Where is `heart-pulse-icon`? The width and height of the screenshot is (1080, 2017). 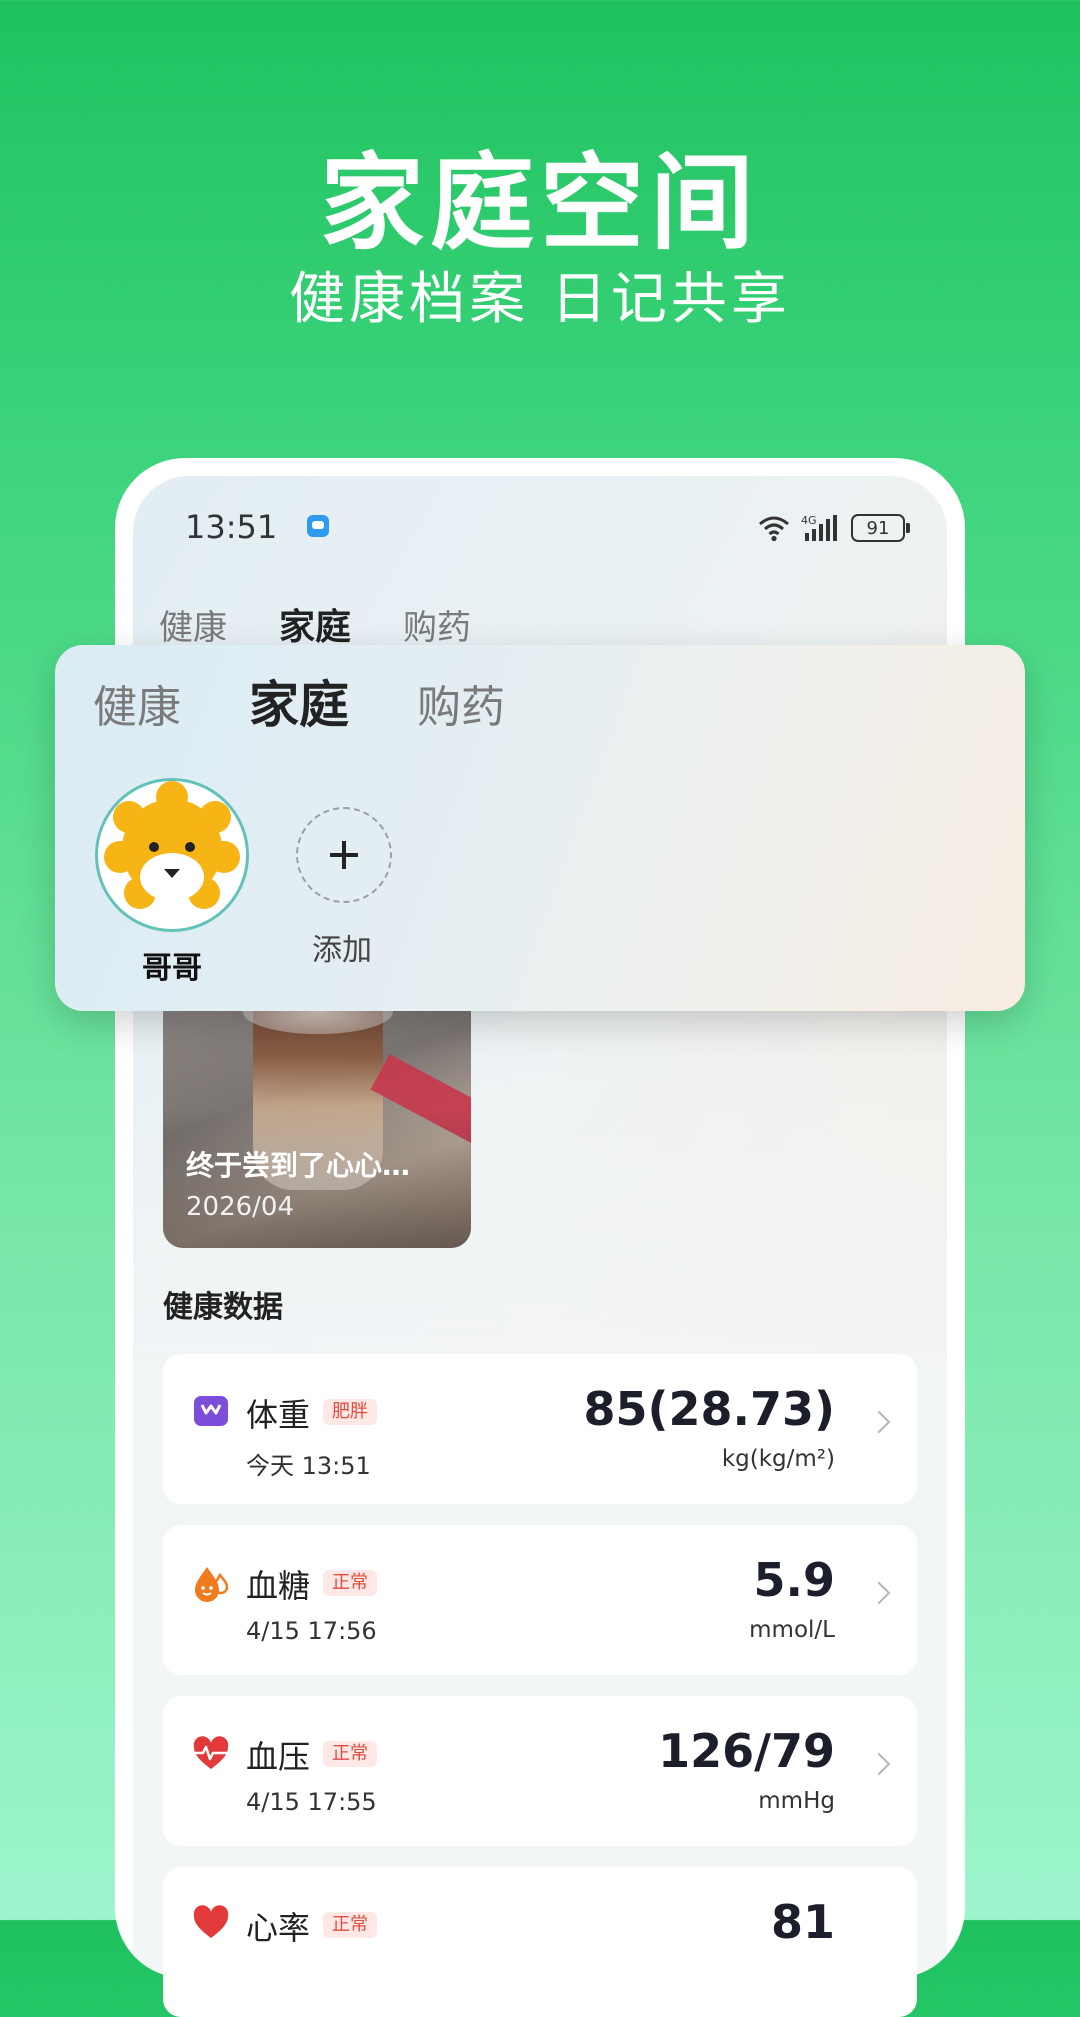
heart-pulse-icon is located at coordinates (211, 1752).